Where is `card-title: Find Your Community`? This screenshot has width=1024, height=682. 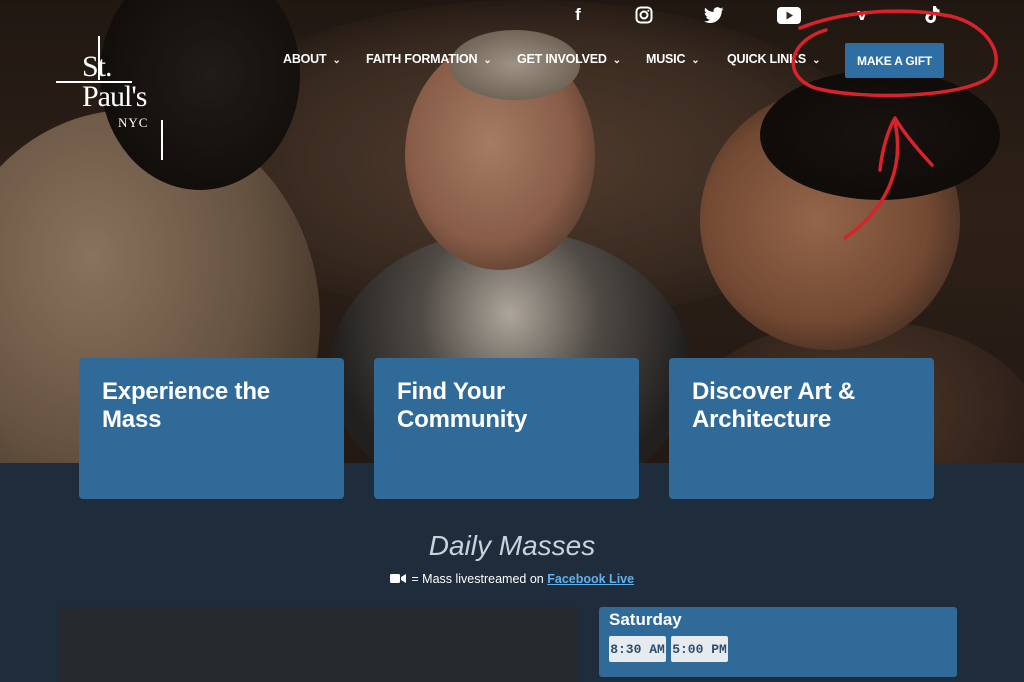 card-title: Find Your Community is located at coordinates (462, 405).